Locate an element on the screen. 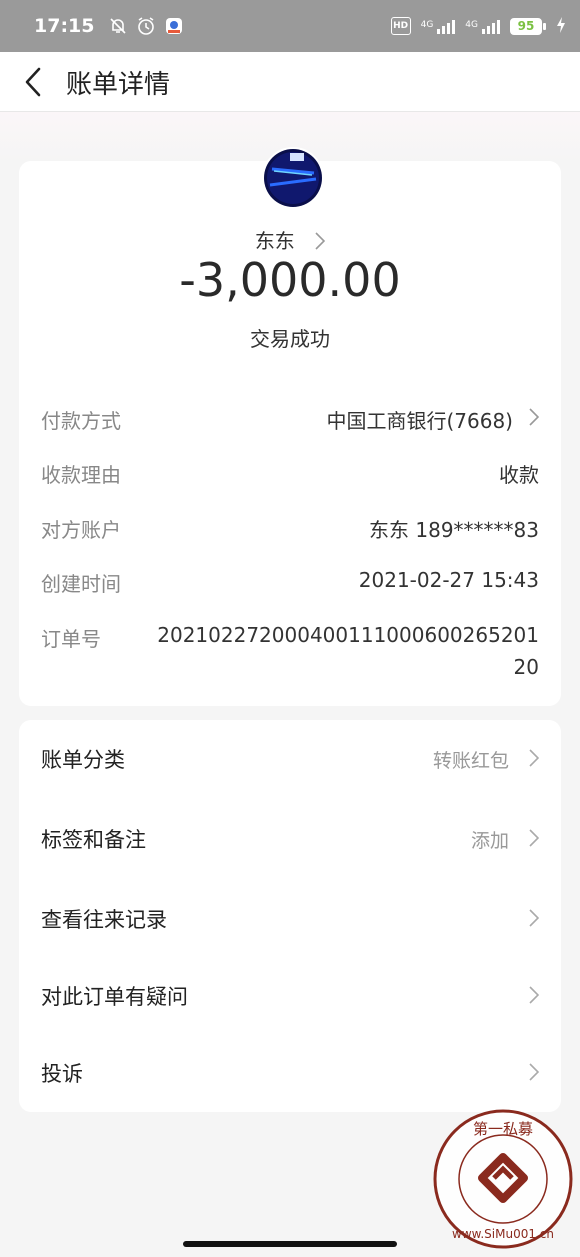  watermark-bottom-text: www.SiMu001.cn is located at coordinates (503, 1234).